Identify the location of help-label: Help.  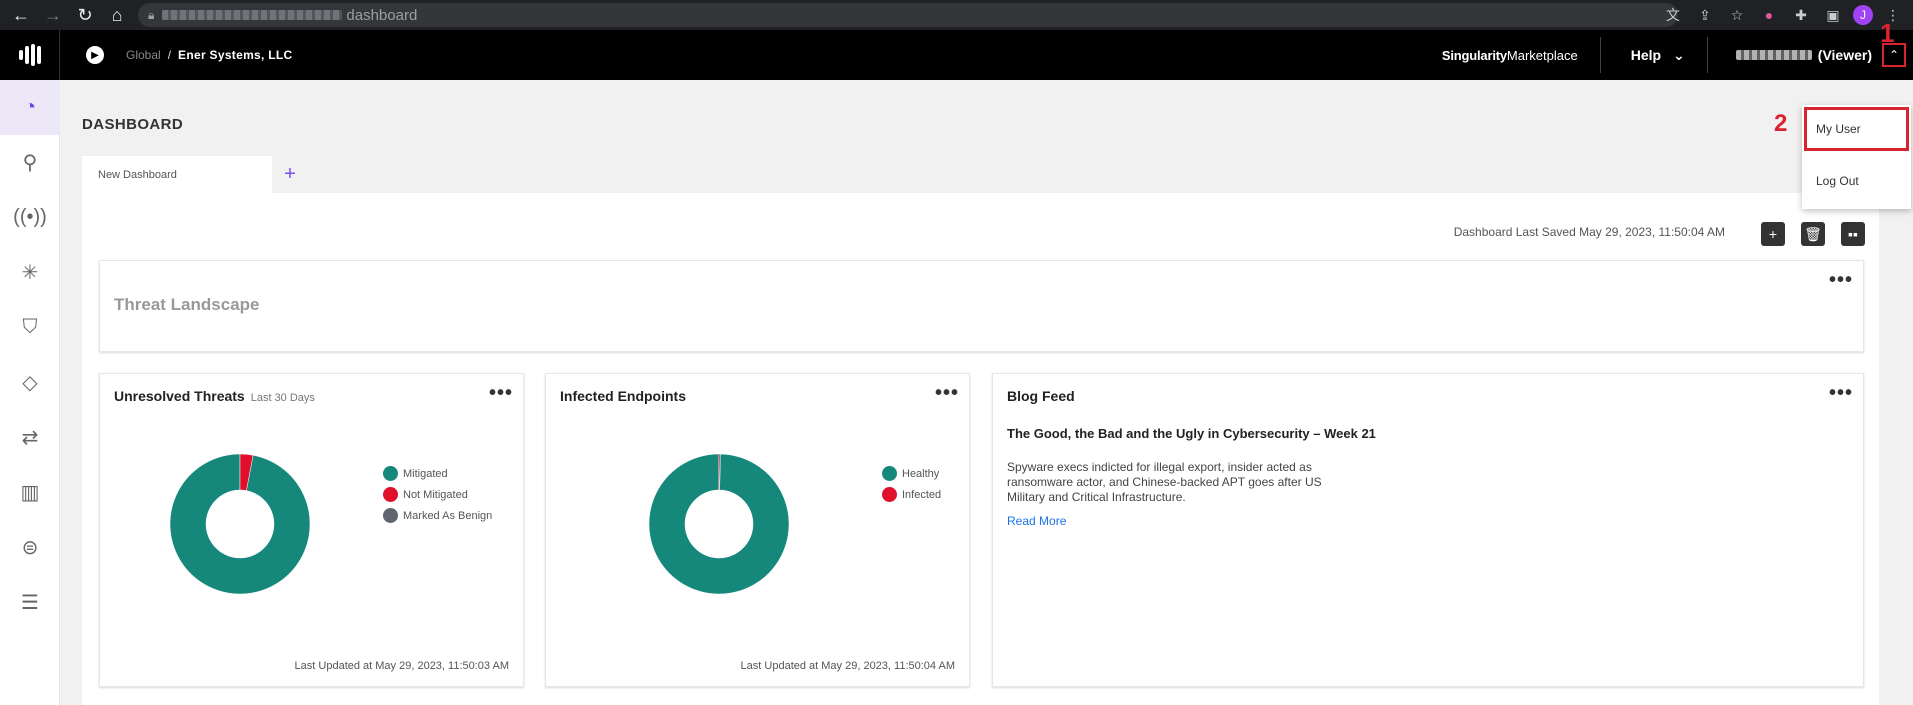
(1646, 55).